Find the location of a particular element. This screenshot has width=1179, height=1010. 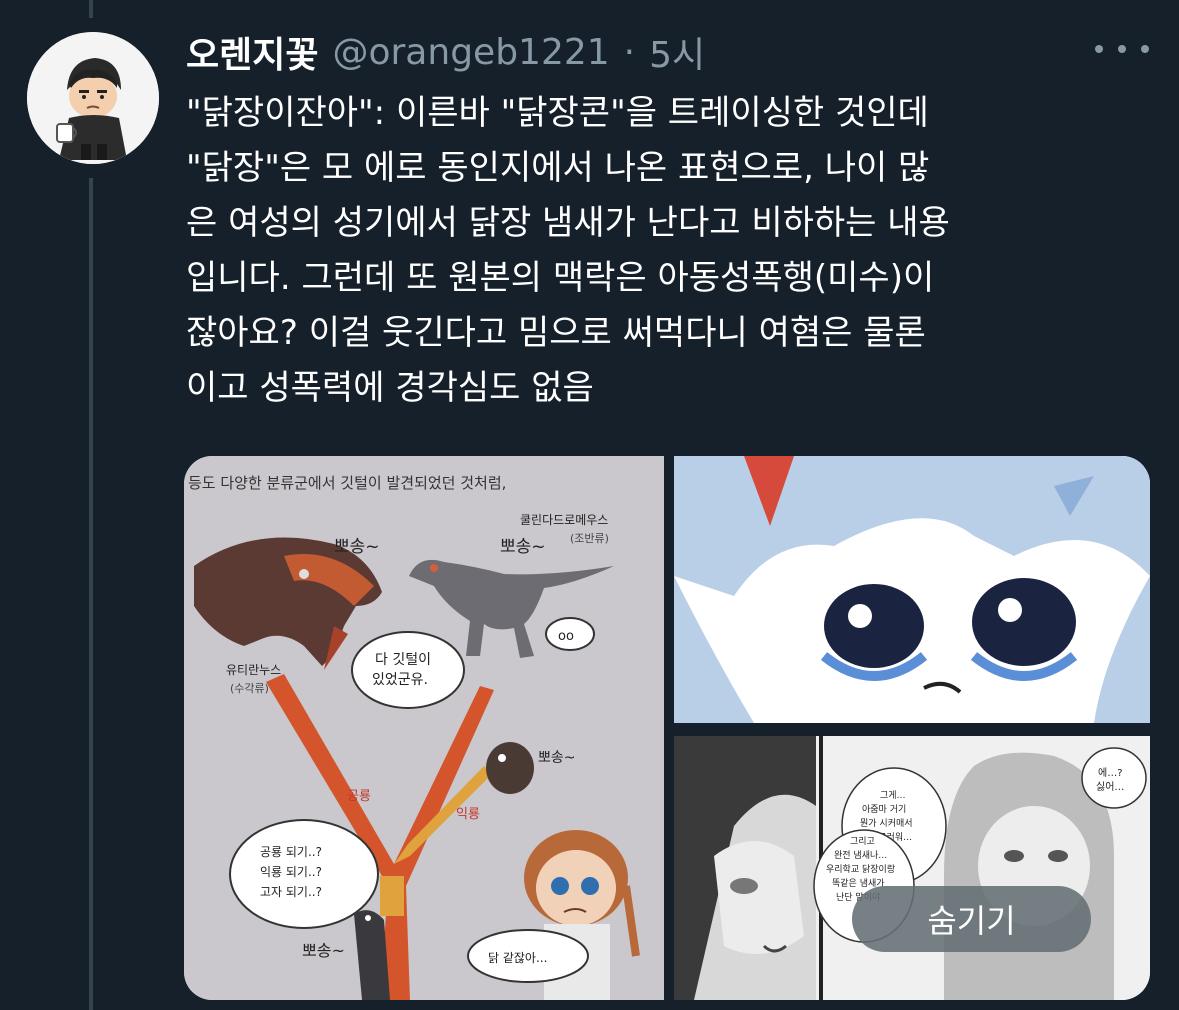

manga-bubble-c-line3: 우리학교 닭장이랑 is located at coordinates (860, 869).